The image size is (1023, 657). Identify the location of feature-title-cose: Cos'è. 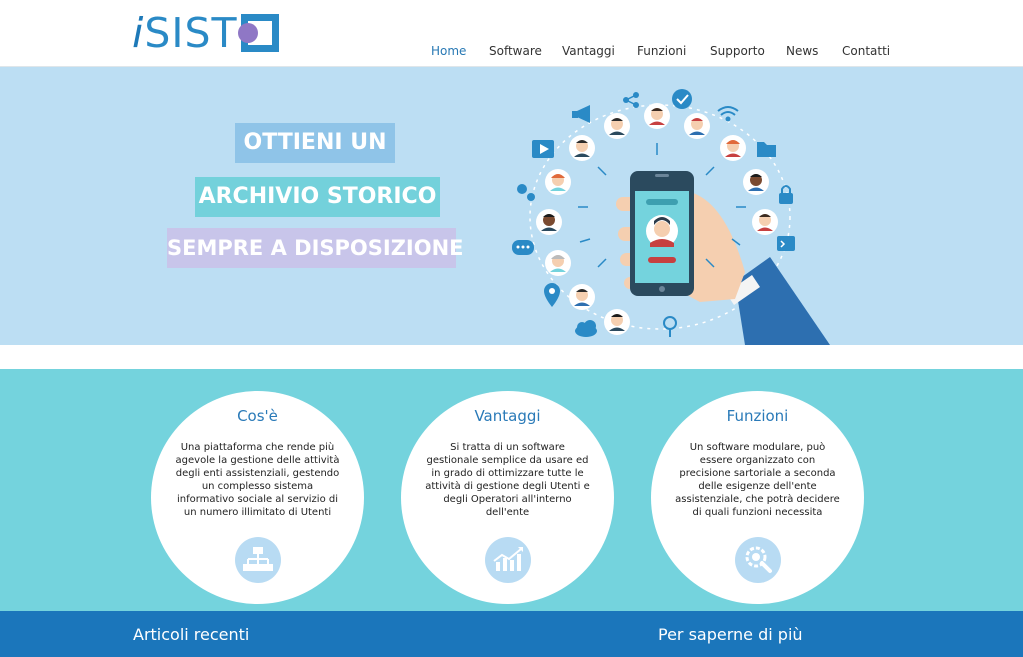
(257, 416).